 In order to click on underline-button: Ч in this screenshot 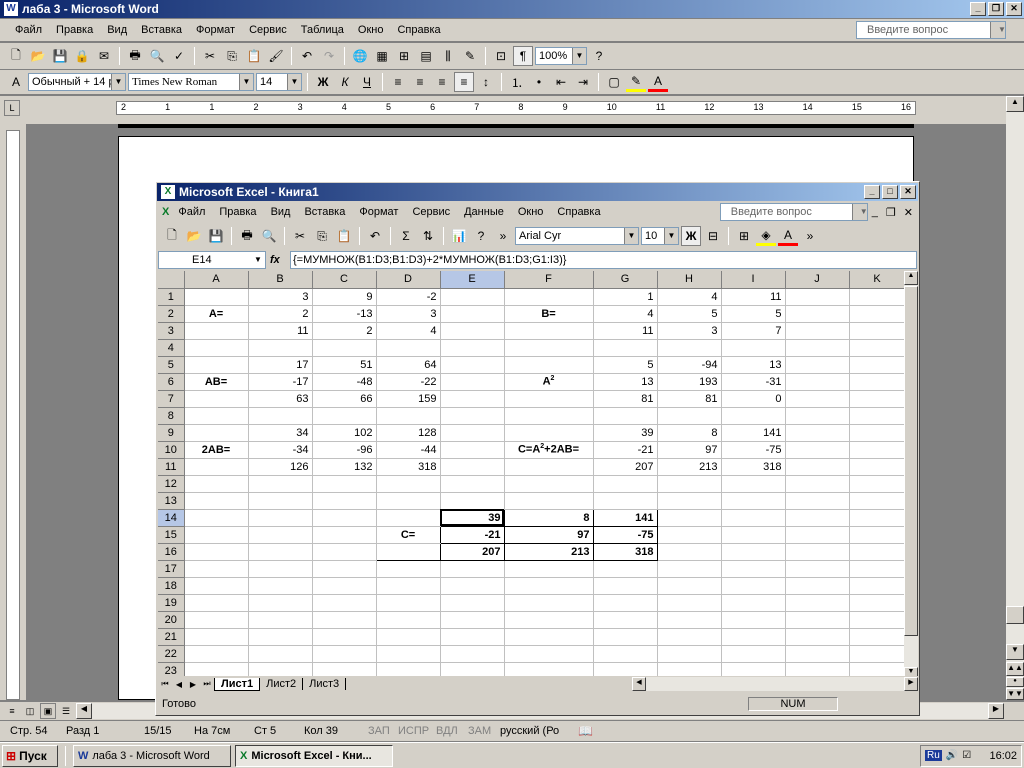, I will do `click(367, 82)`.